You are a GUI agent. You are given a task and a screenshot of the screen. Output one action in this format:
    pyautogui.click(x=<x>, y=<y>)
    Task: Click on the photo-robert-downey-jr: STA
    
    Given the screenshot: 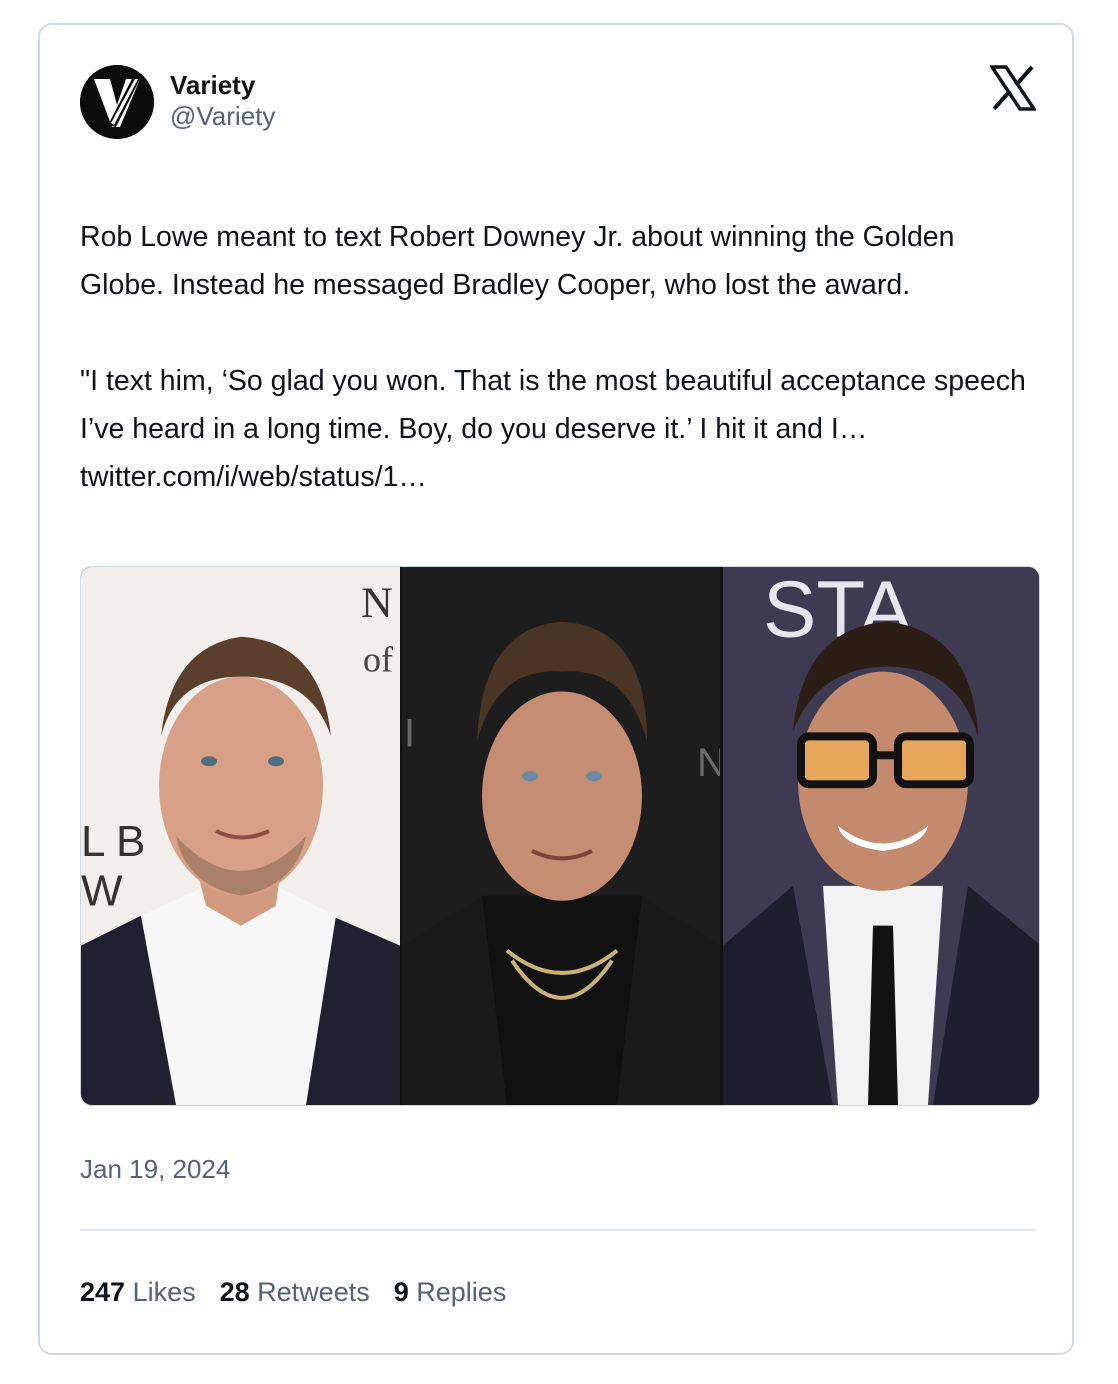 What is the action you would take?
    pyautogui.click(x=881, y=836)
    